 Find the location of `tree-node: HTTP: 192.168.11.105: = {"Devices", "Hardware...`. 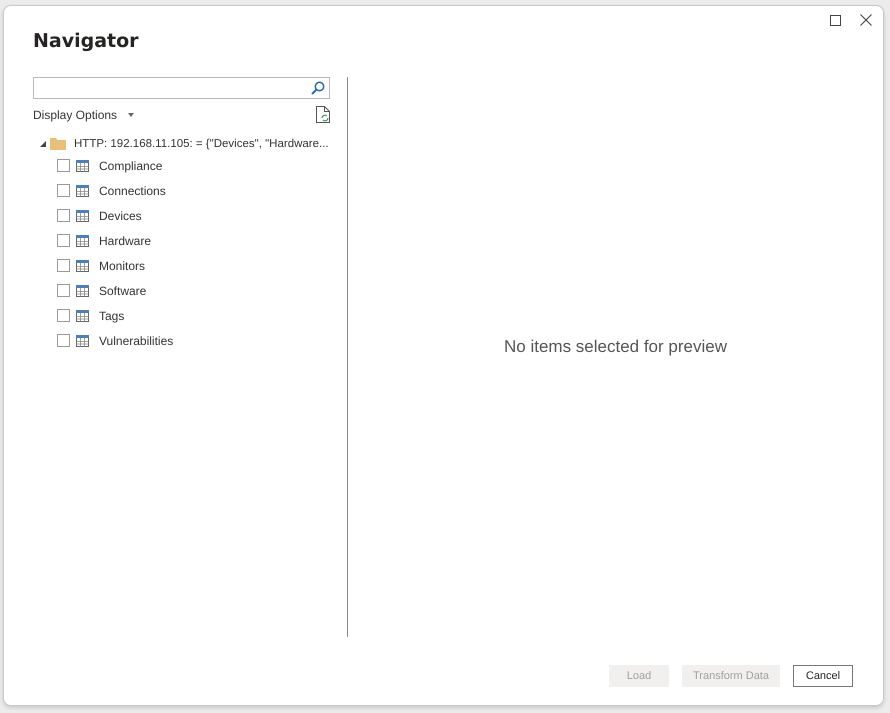

tree-node: HTTP: 192.168.11.105: = {"Devices", "Hardware... is located at coordinates (190, 144).